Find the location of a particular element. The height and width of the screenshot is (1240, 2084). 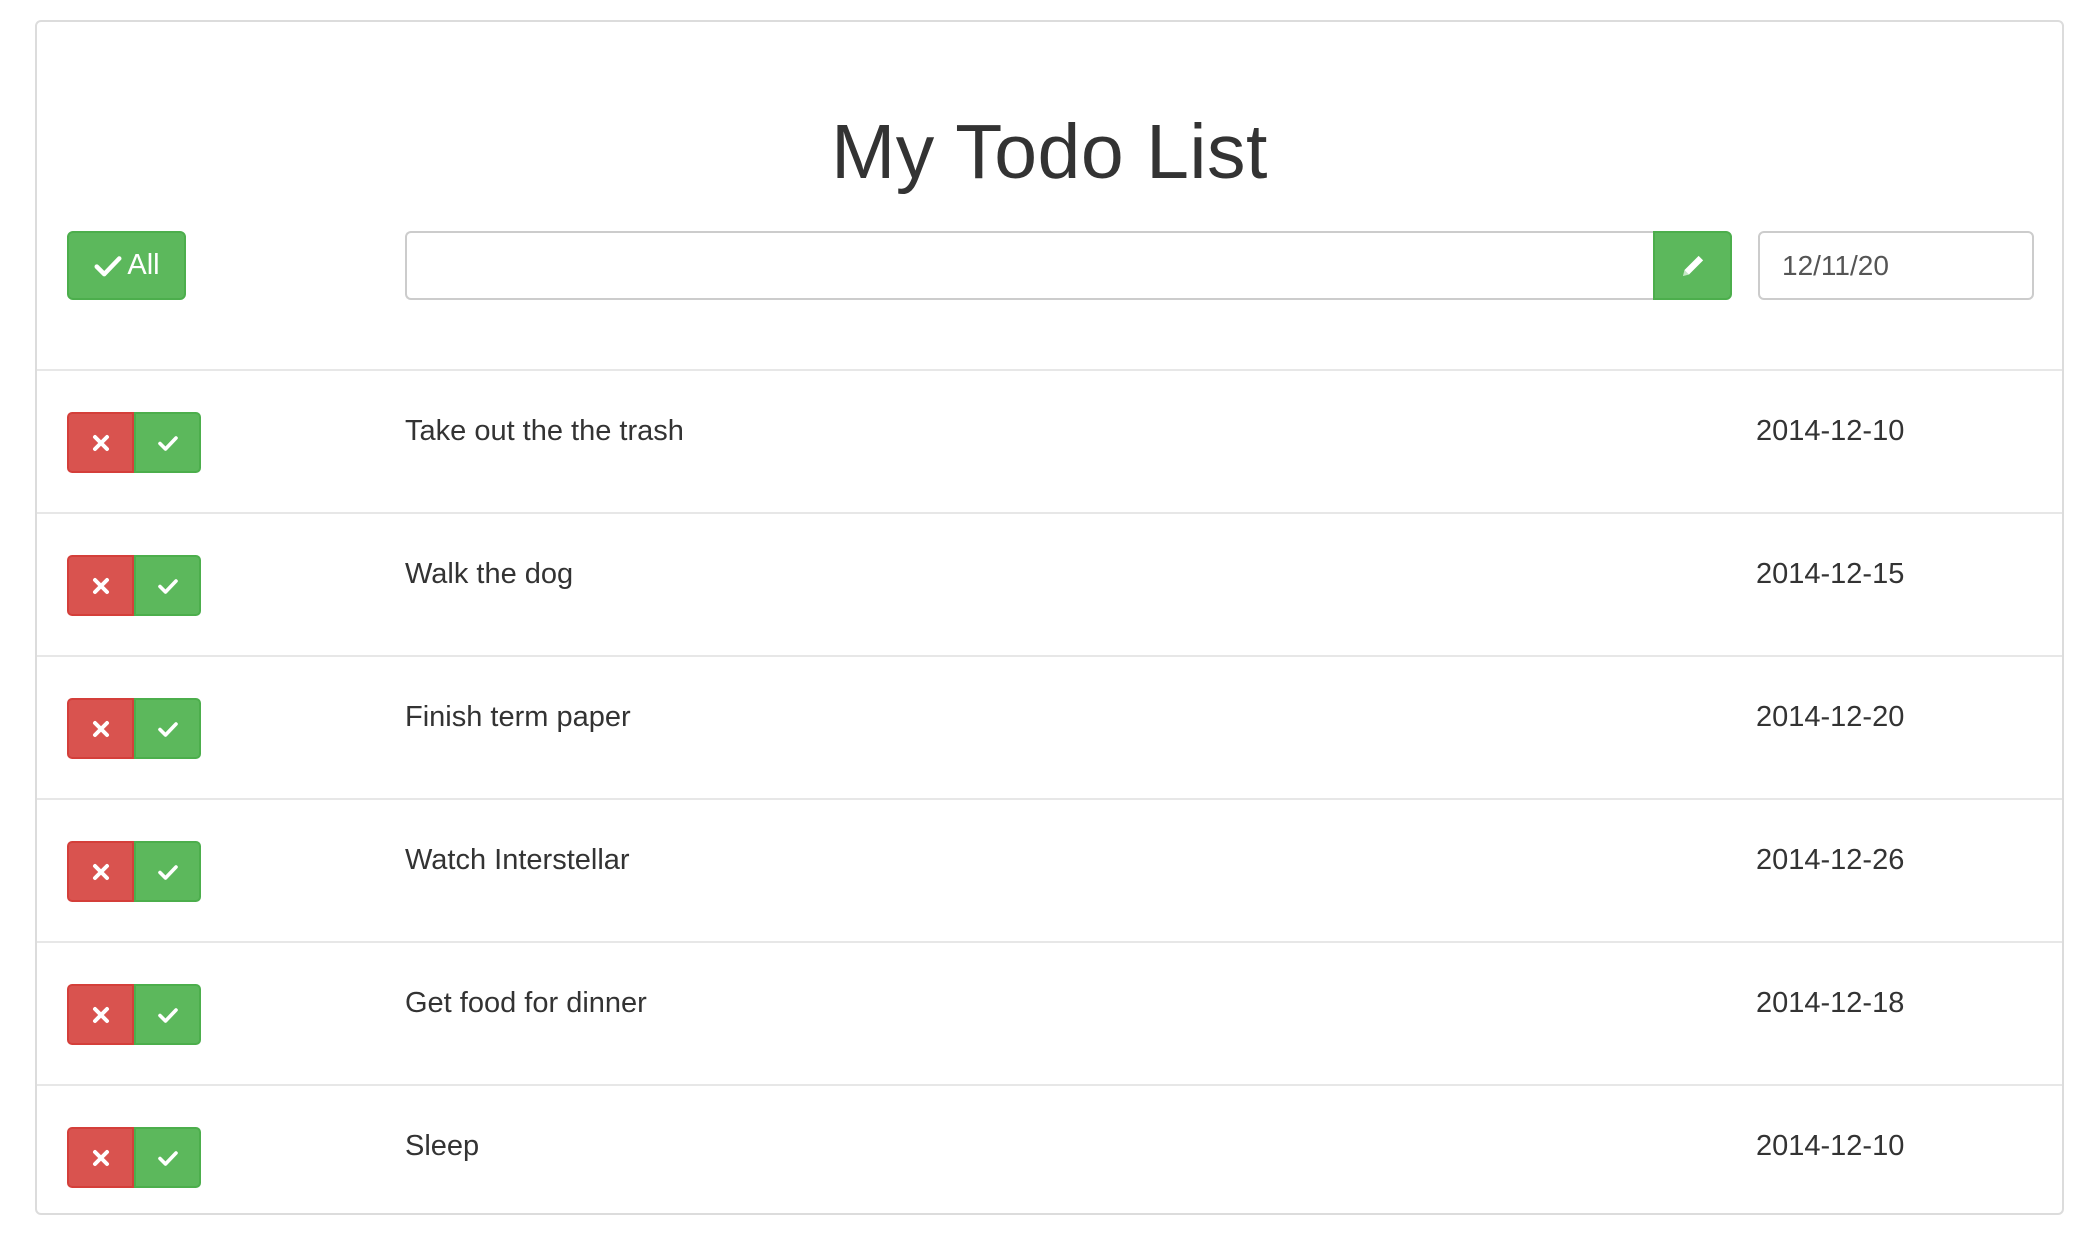

todo-text: Finish term paper is located at coordinates (518, 717).